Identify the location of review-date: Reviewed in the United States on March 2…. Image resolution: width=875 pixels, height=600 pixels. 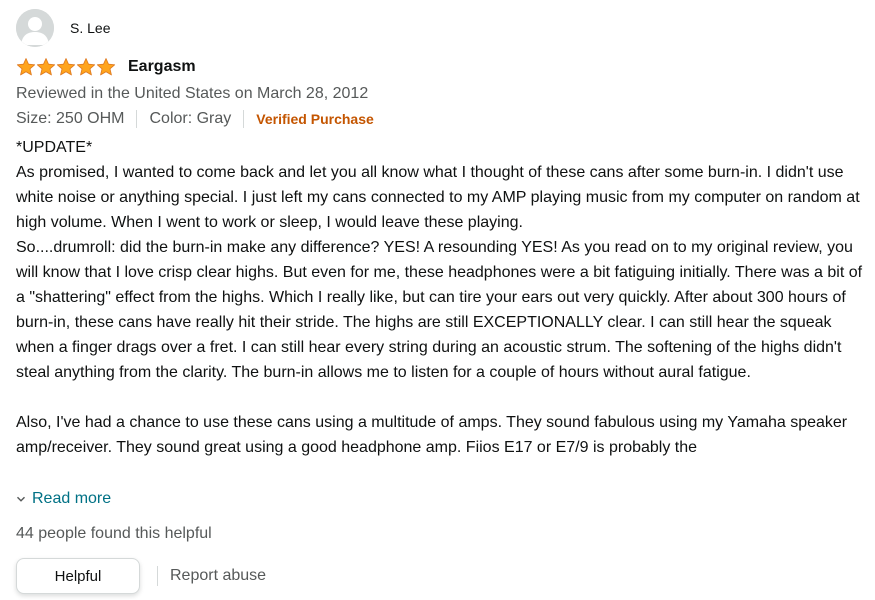
(192, 93).